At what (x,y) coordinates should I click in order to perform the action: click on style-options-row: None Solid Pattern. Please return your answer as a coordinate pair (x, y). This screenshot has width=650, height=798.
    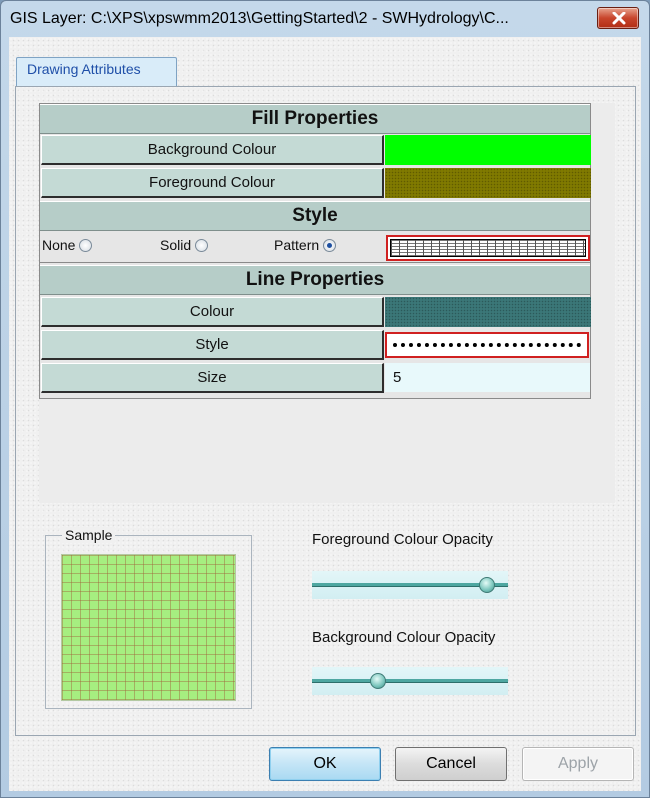
    Looking at the image, I should click on (315, 247).